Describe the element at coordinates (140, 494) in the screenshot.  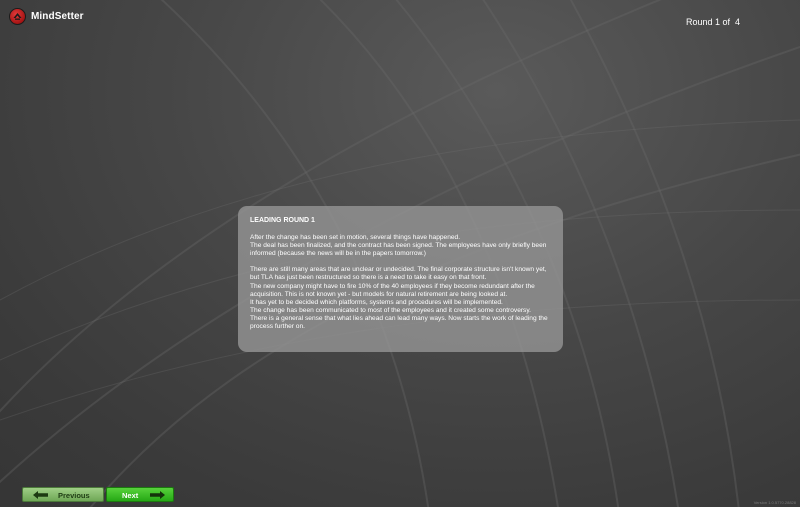
I see `next-button: Next` at that location.